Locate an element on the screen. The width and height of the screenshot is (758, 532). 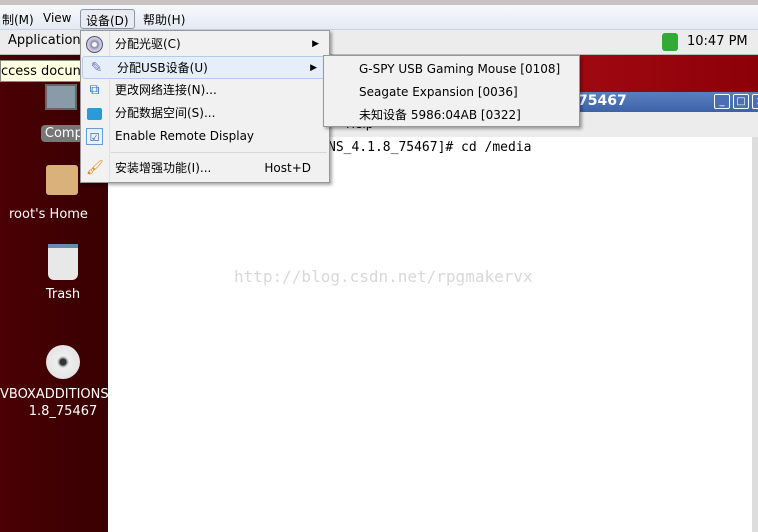
icon-label: root's Home is located at coordinates (63, 214).